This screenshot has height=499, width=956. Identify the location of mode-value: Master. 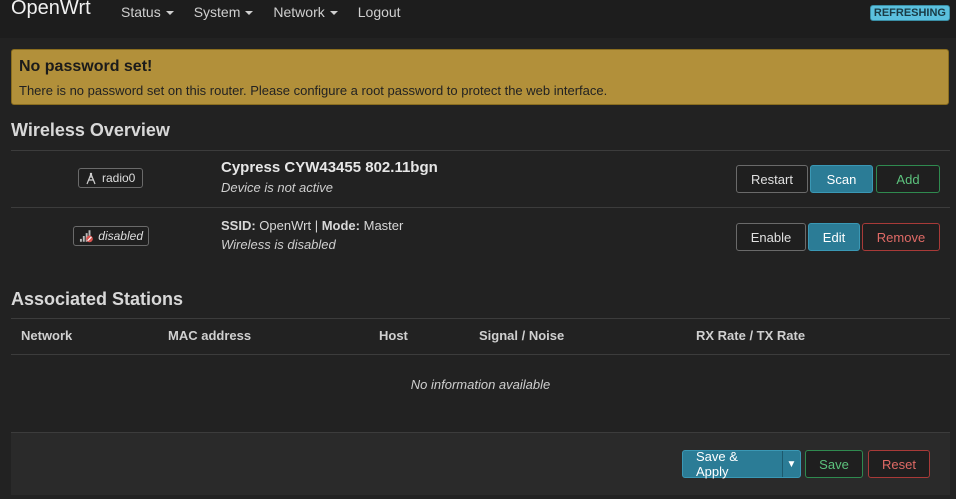
(383, 225).